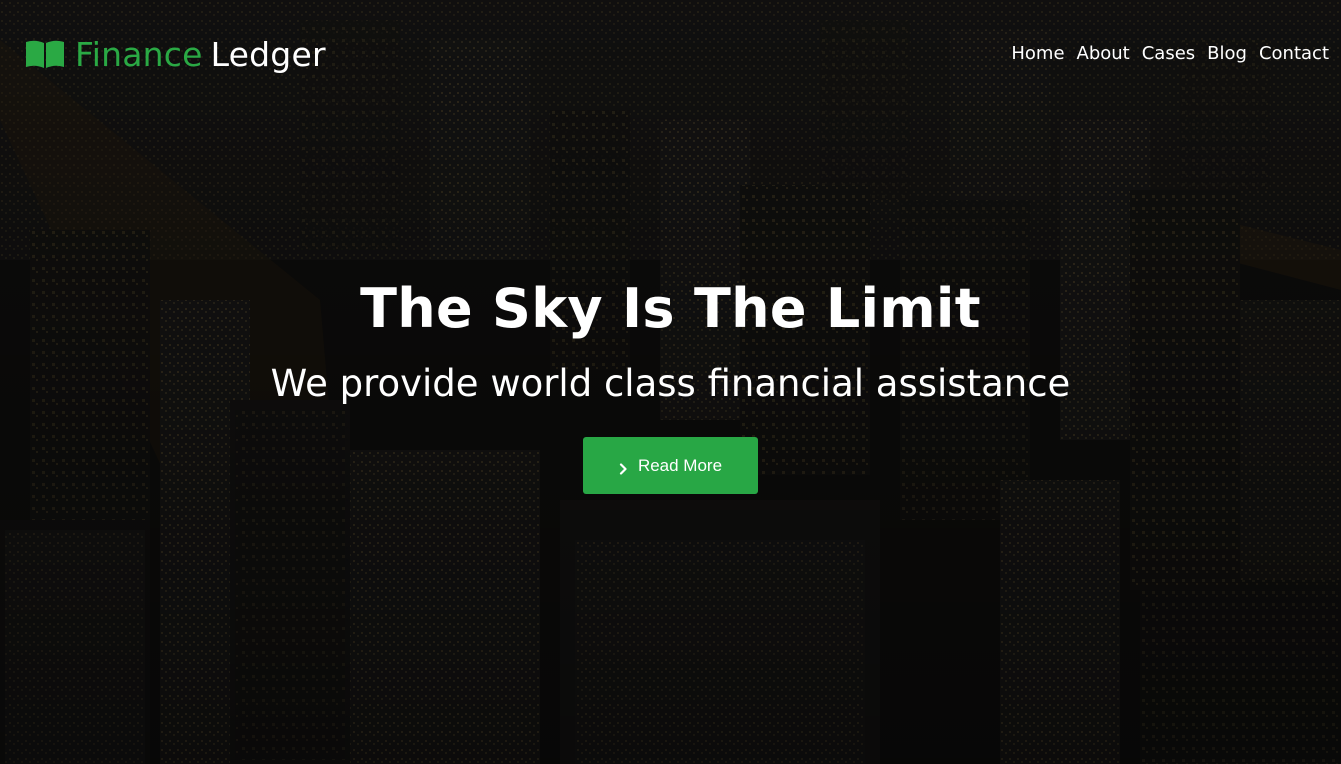 Image resolution: width=1341 pixels, height=764 pixels. Describe the element at coordinates (268, 54) in the screenshot. I see `brand-name-second: Ledger` at that location.